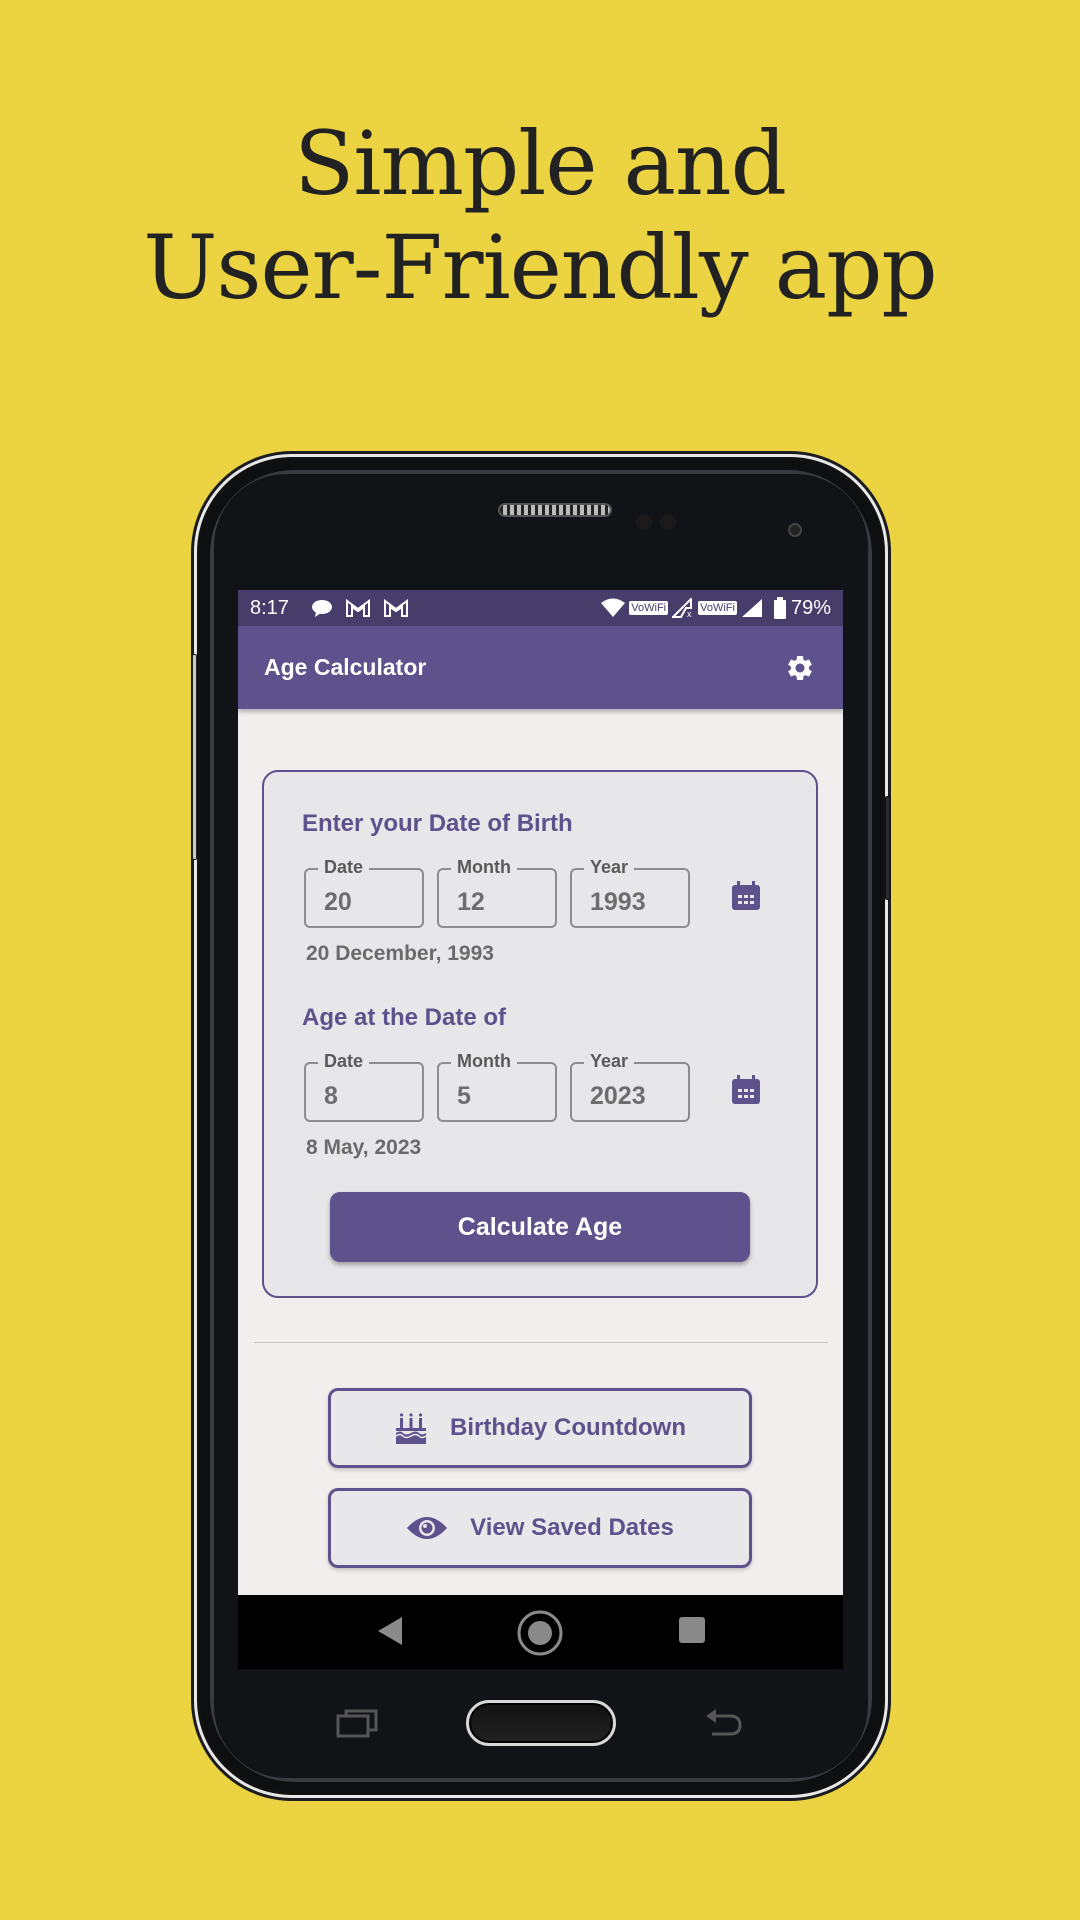 The image size is (1080, 1920). Describe the element at coordinates (644, 522) in the screenshot. I see `proximity-sensor` at that location.